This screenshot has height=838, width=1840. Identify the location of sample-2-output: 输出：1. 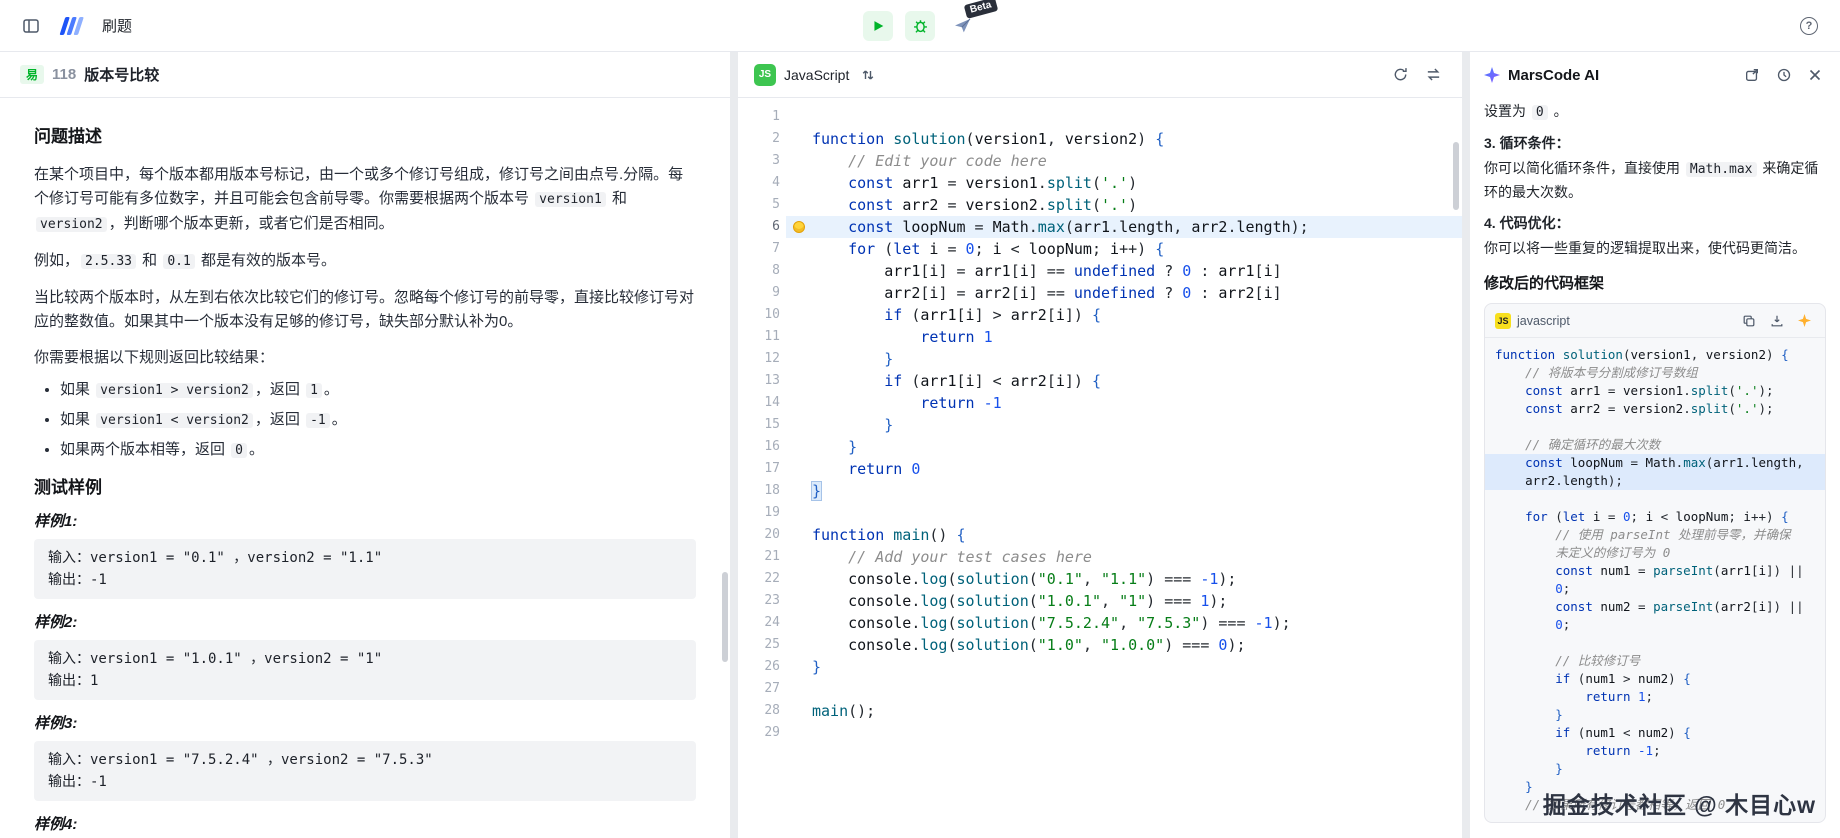
(73, 681).